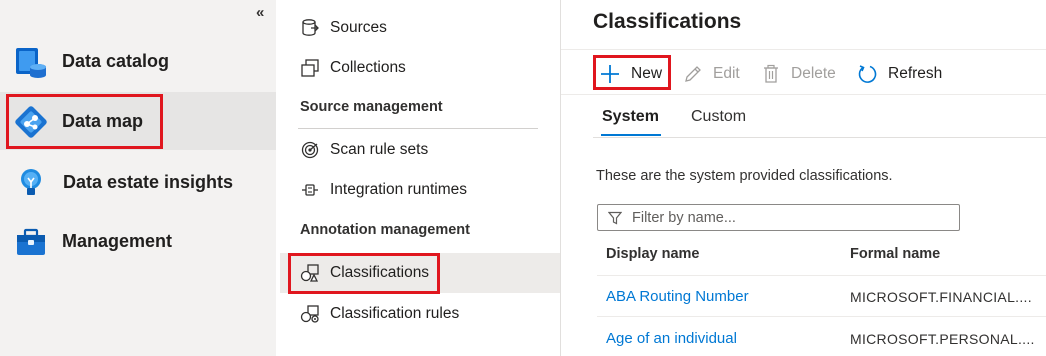 The height and width of the screenshot is (356, 1046). Describe the element at coordinates (310, 28) in the screenshot. I see `sources-icon` at that location.